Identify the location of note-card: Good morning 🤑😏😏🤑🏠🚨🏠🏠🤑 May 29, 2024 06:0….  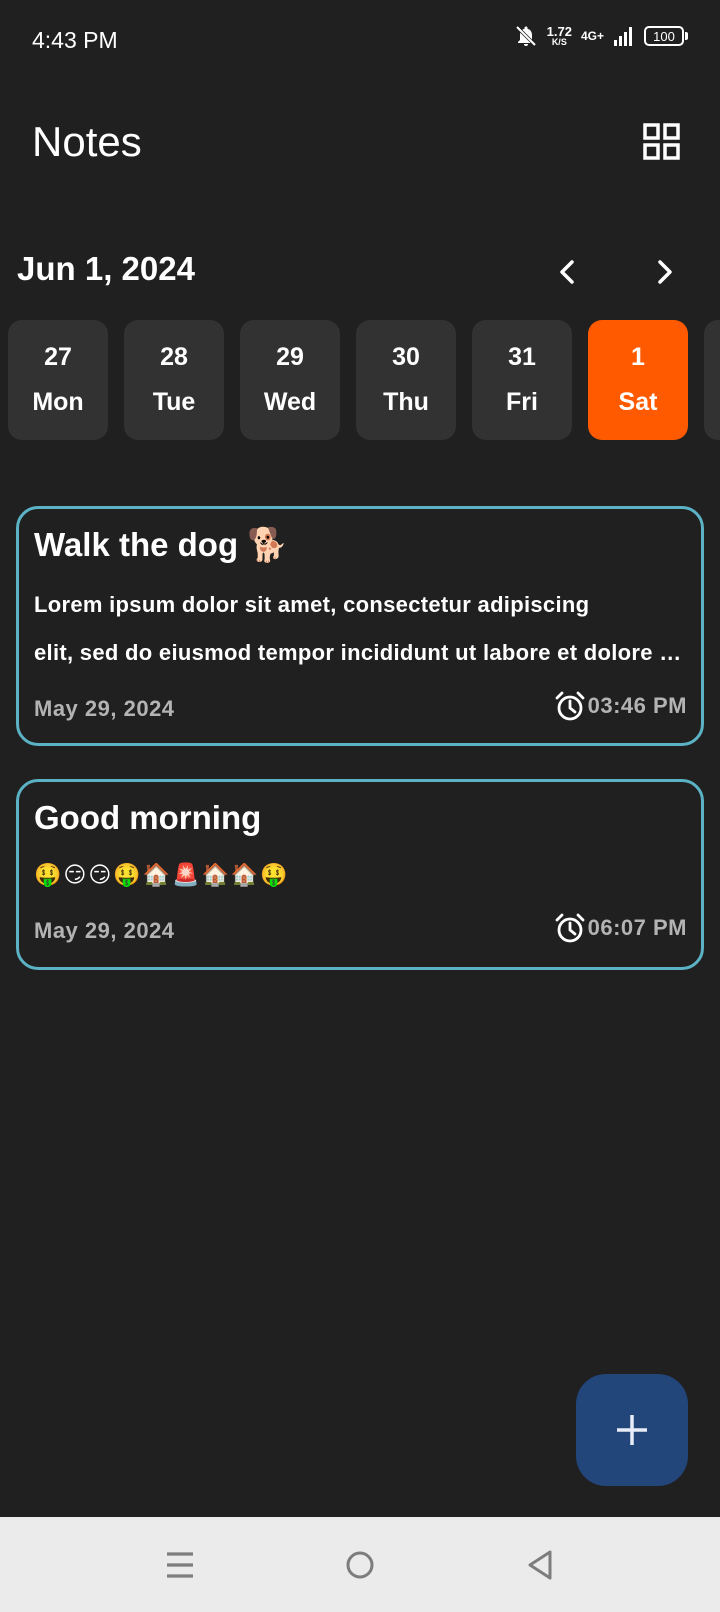
(360, 874).